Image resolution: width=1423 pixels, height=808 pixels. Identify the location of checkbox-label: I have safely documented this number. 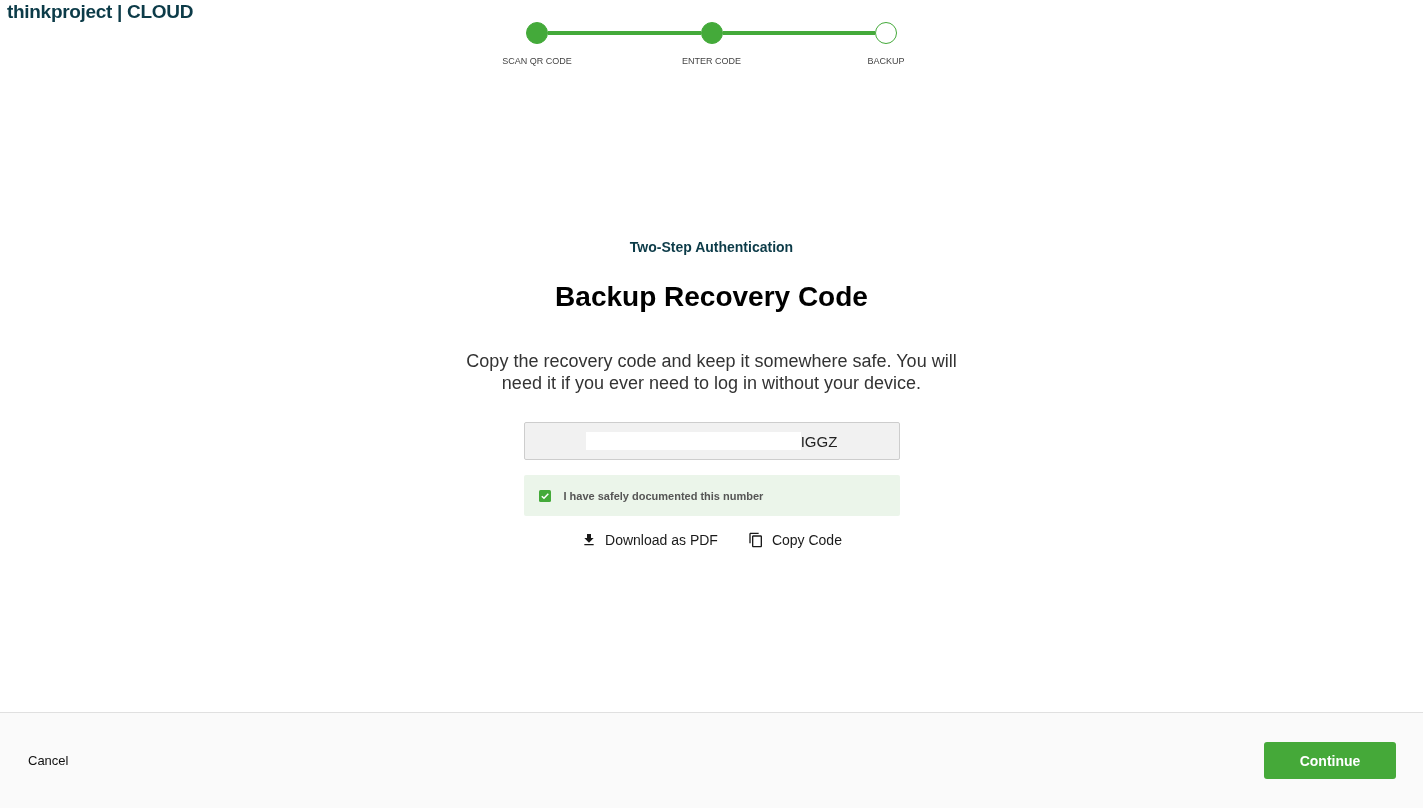
(663, 495).